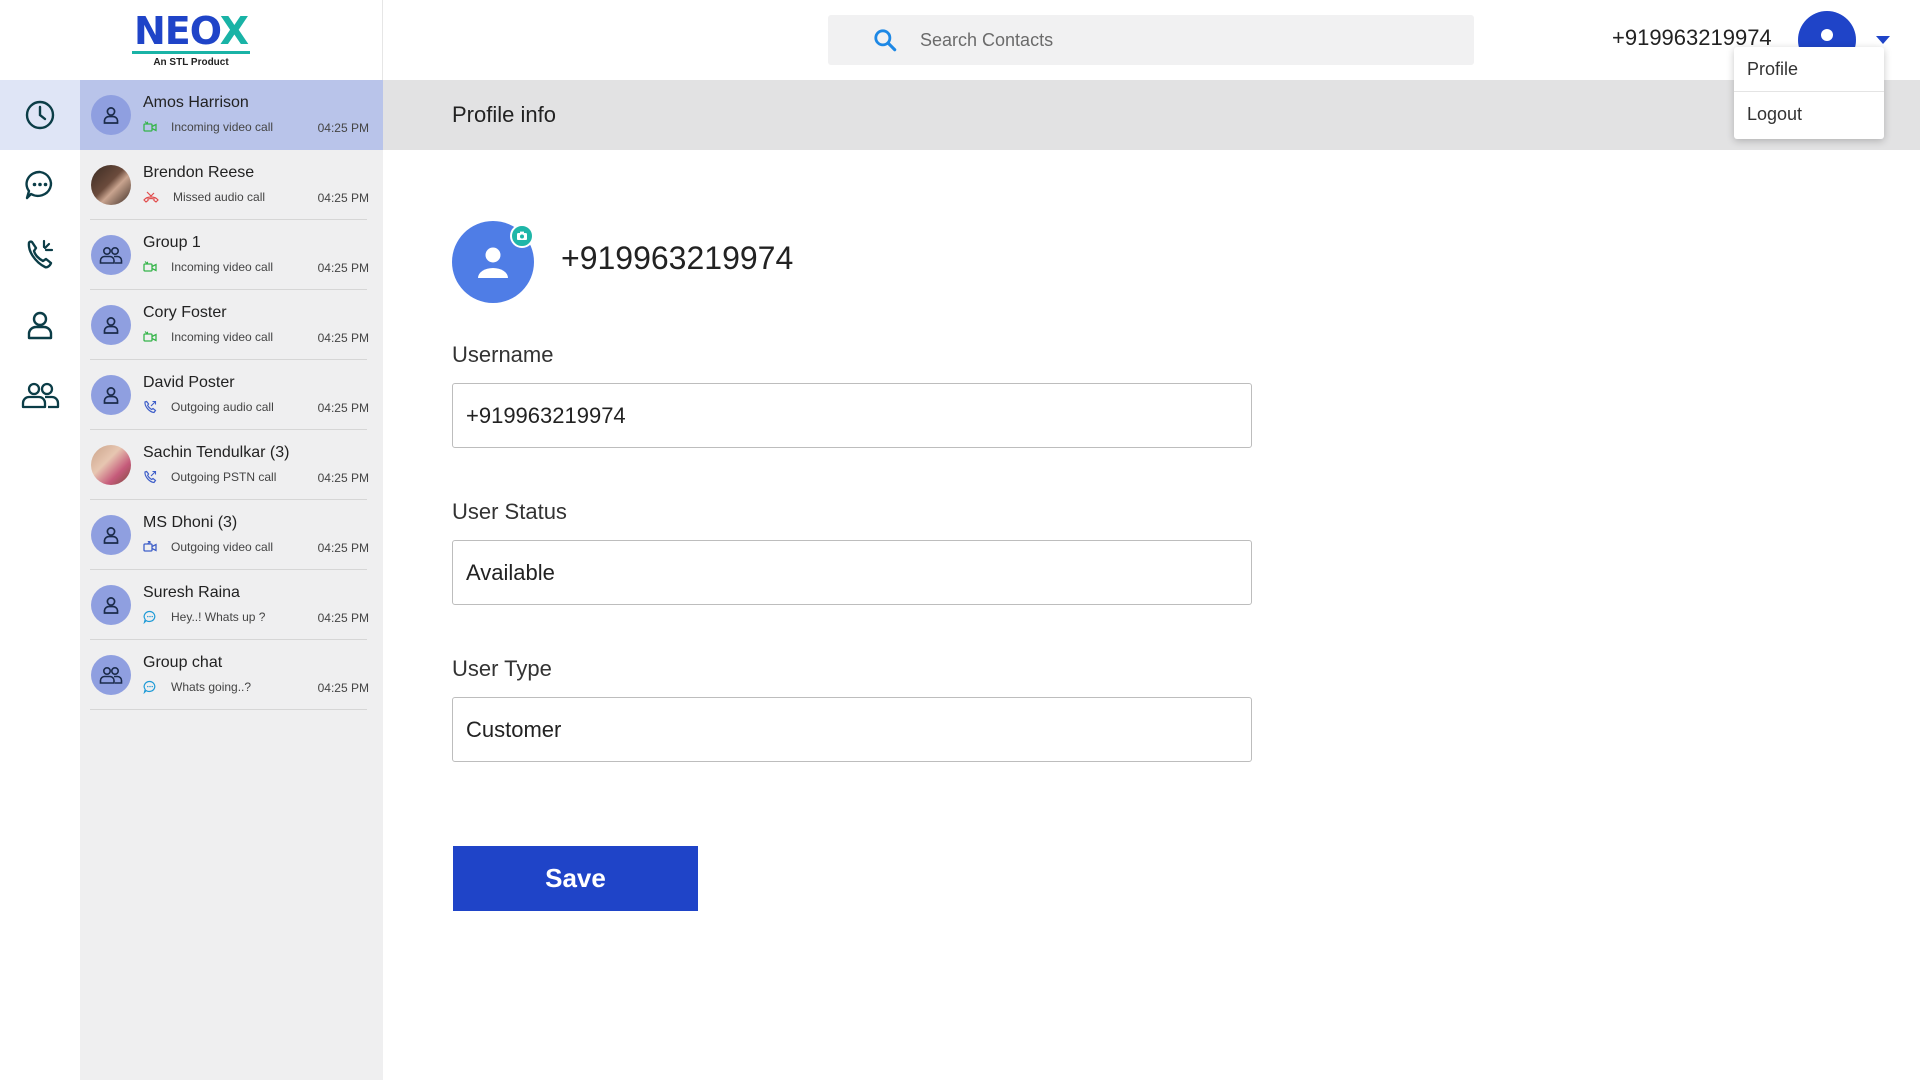 Image resolution: width=1920 pixels, height=1080 pixels. Describe the element at coordinates (1151, 115) in the screenshot. I see `page-title: Profile info` at that location.